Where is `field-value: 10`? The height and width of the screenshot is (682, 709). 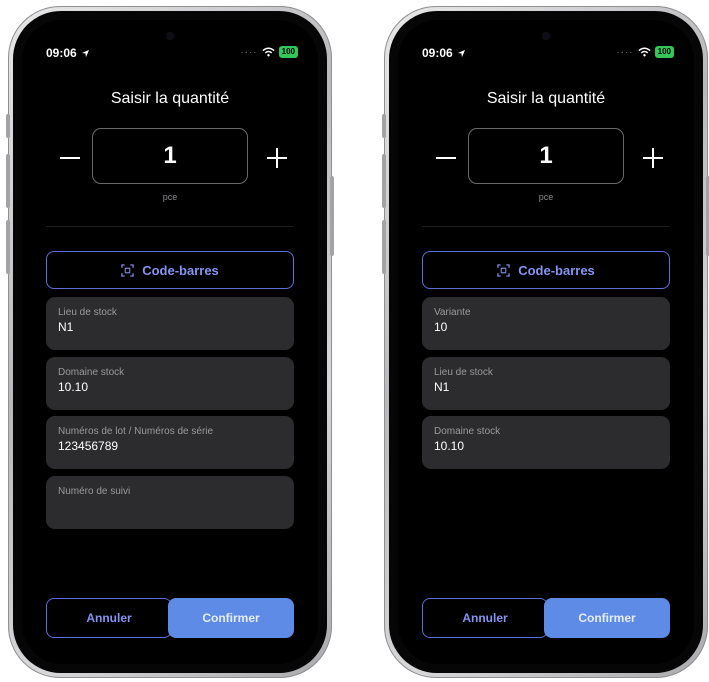
field-value: 10 is located at coordinates (441, 327).